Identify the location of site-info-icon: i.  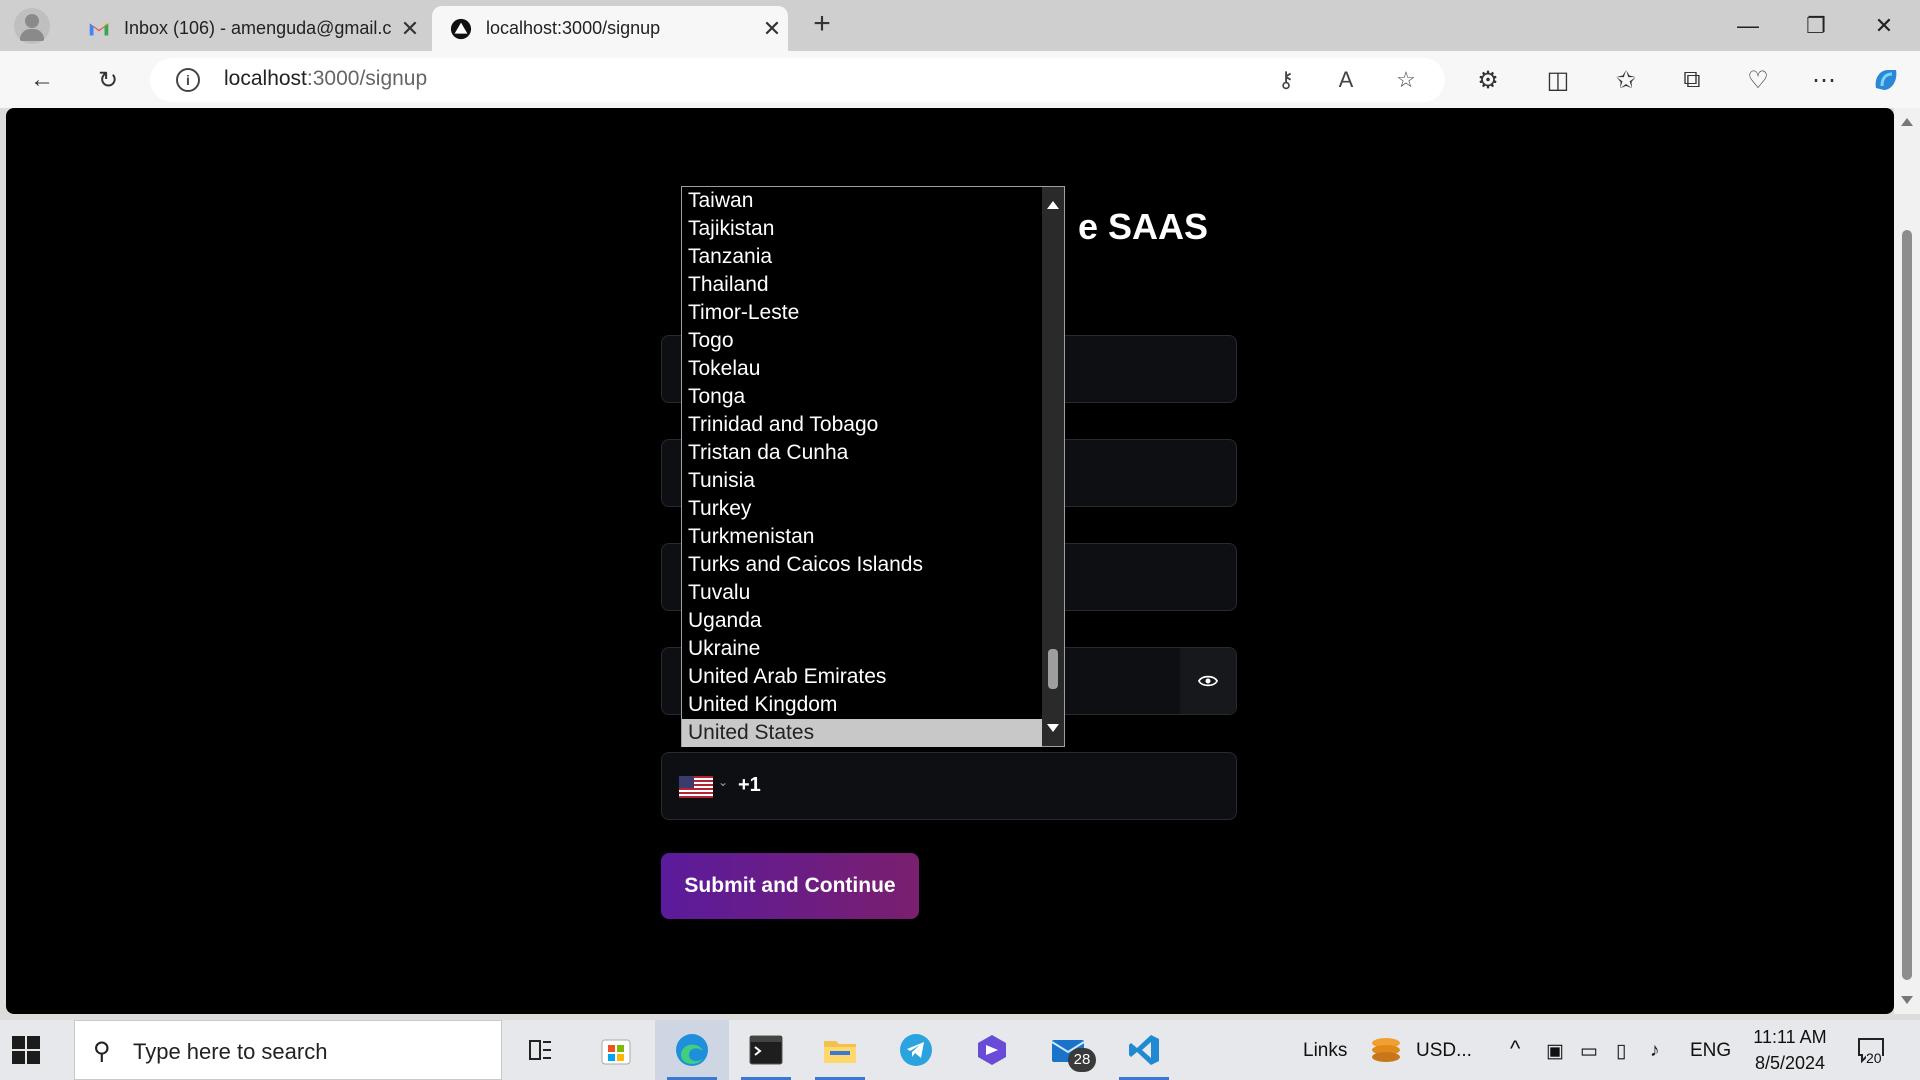
(188, 80).